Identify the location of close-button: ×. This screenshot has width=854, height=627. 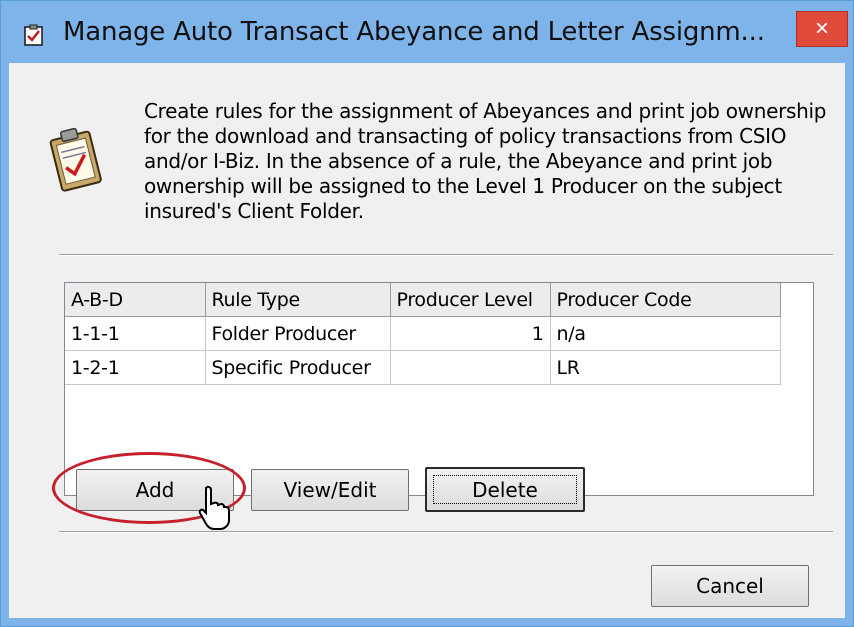
(822, 29).